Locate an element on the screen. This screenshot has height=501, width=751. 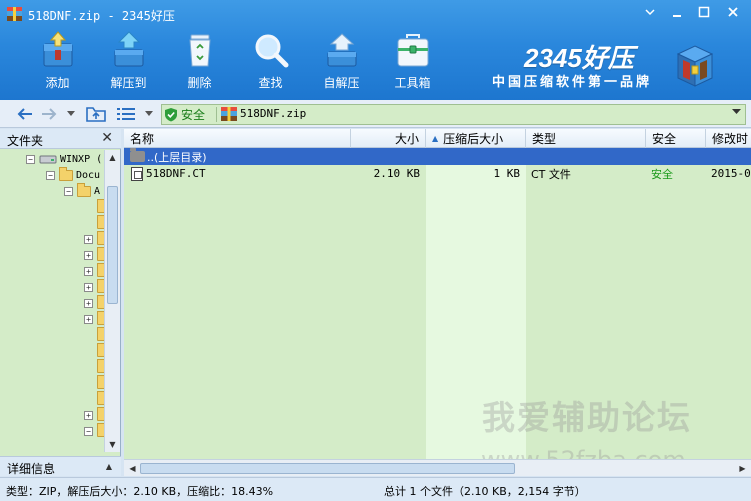
scroll-down-icon: ▼ is located at coordinates (112, 444).